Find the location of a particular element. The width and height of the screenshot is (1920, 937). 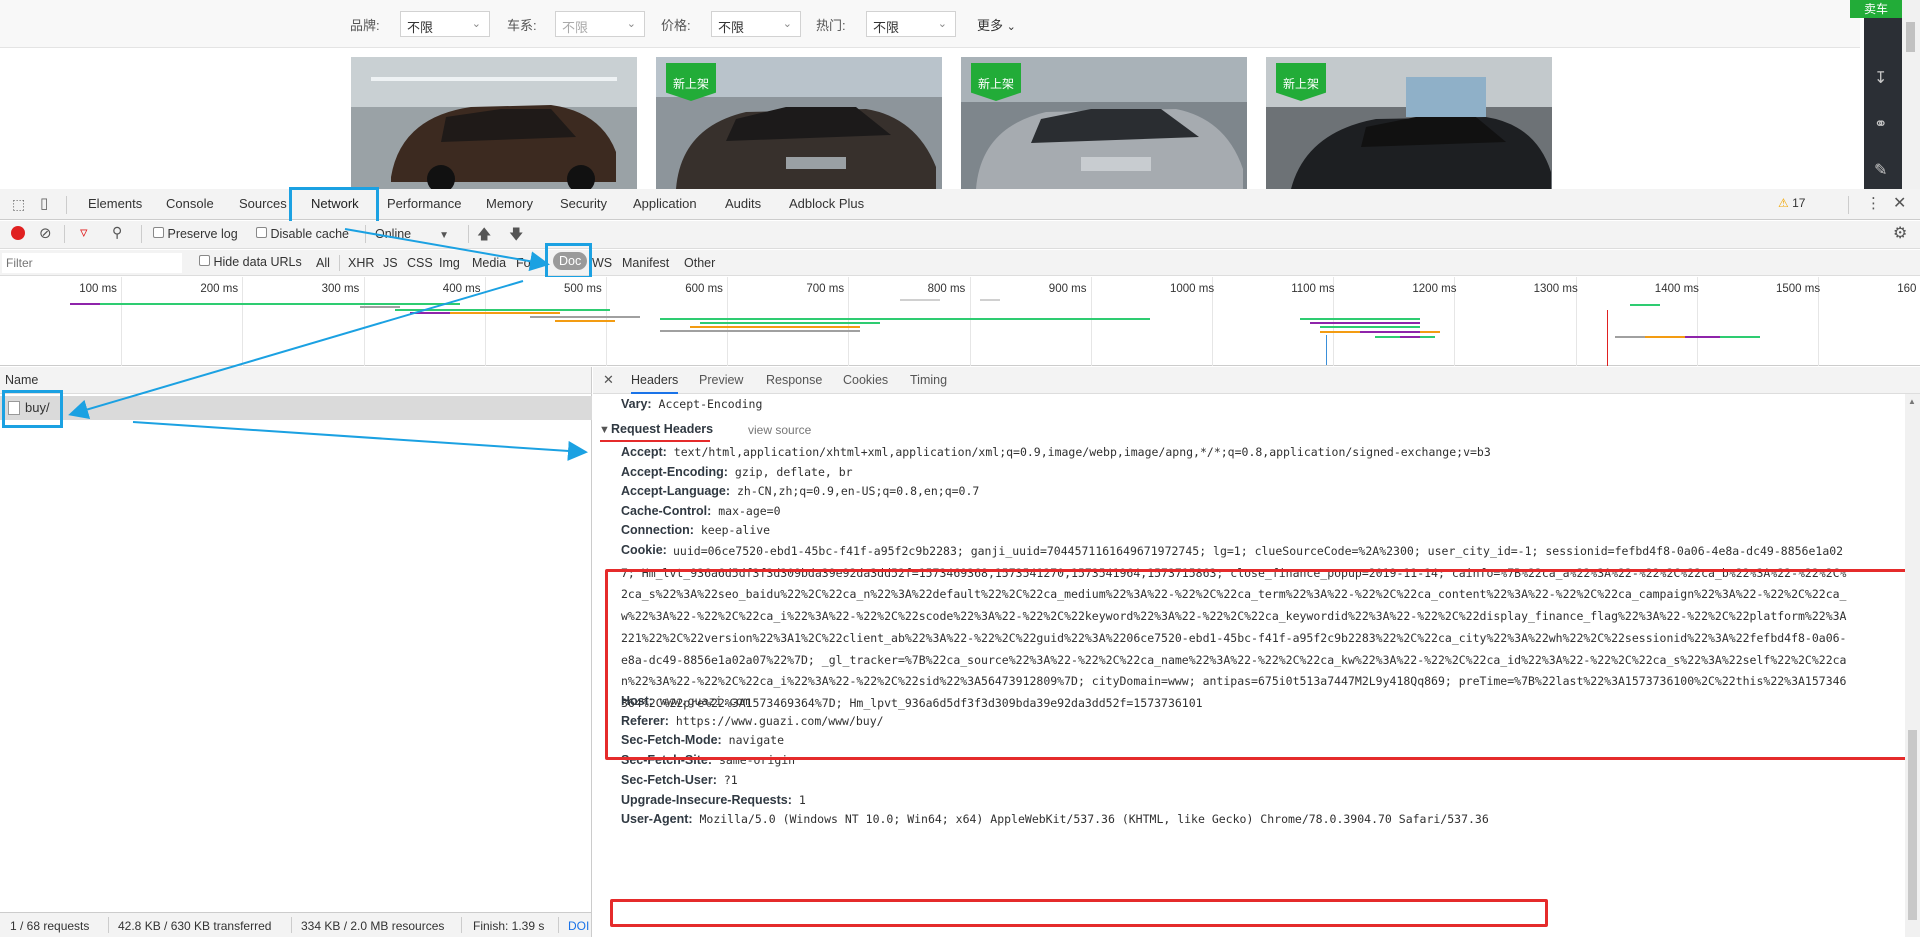

more-filters-link: 更多 ⌄ is located at coordinates (996, 24).